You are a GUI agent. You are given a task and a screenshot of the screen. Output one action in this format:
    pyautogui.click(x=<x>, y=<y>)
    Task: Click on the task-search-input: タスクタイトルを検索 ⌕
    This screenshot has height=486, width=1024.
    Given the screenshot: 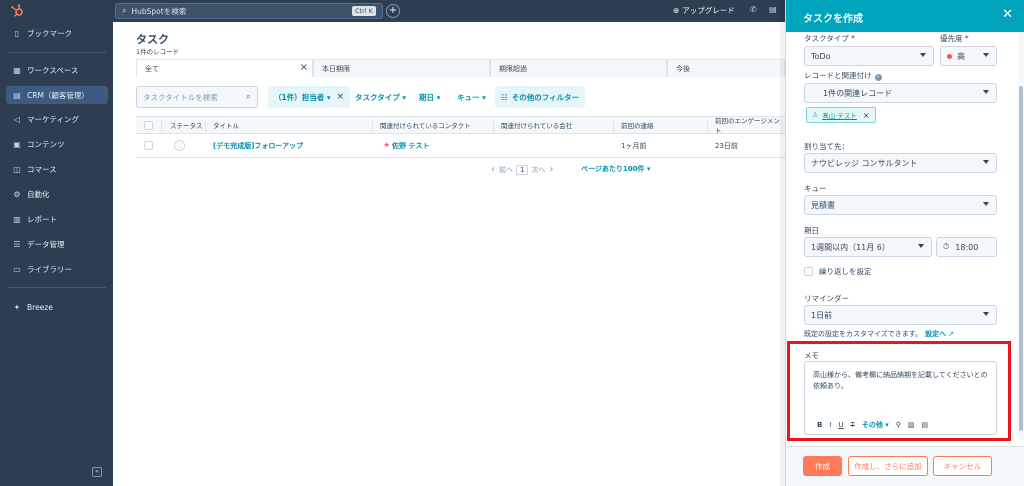 What is the action you would take?
    pyautogui.click(x=197, y=97)
    